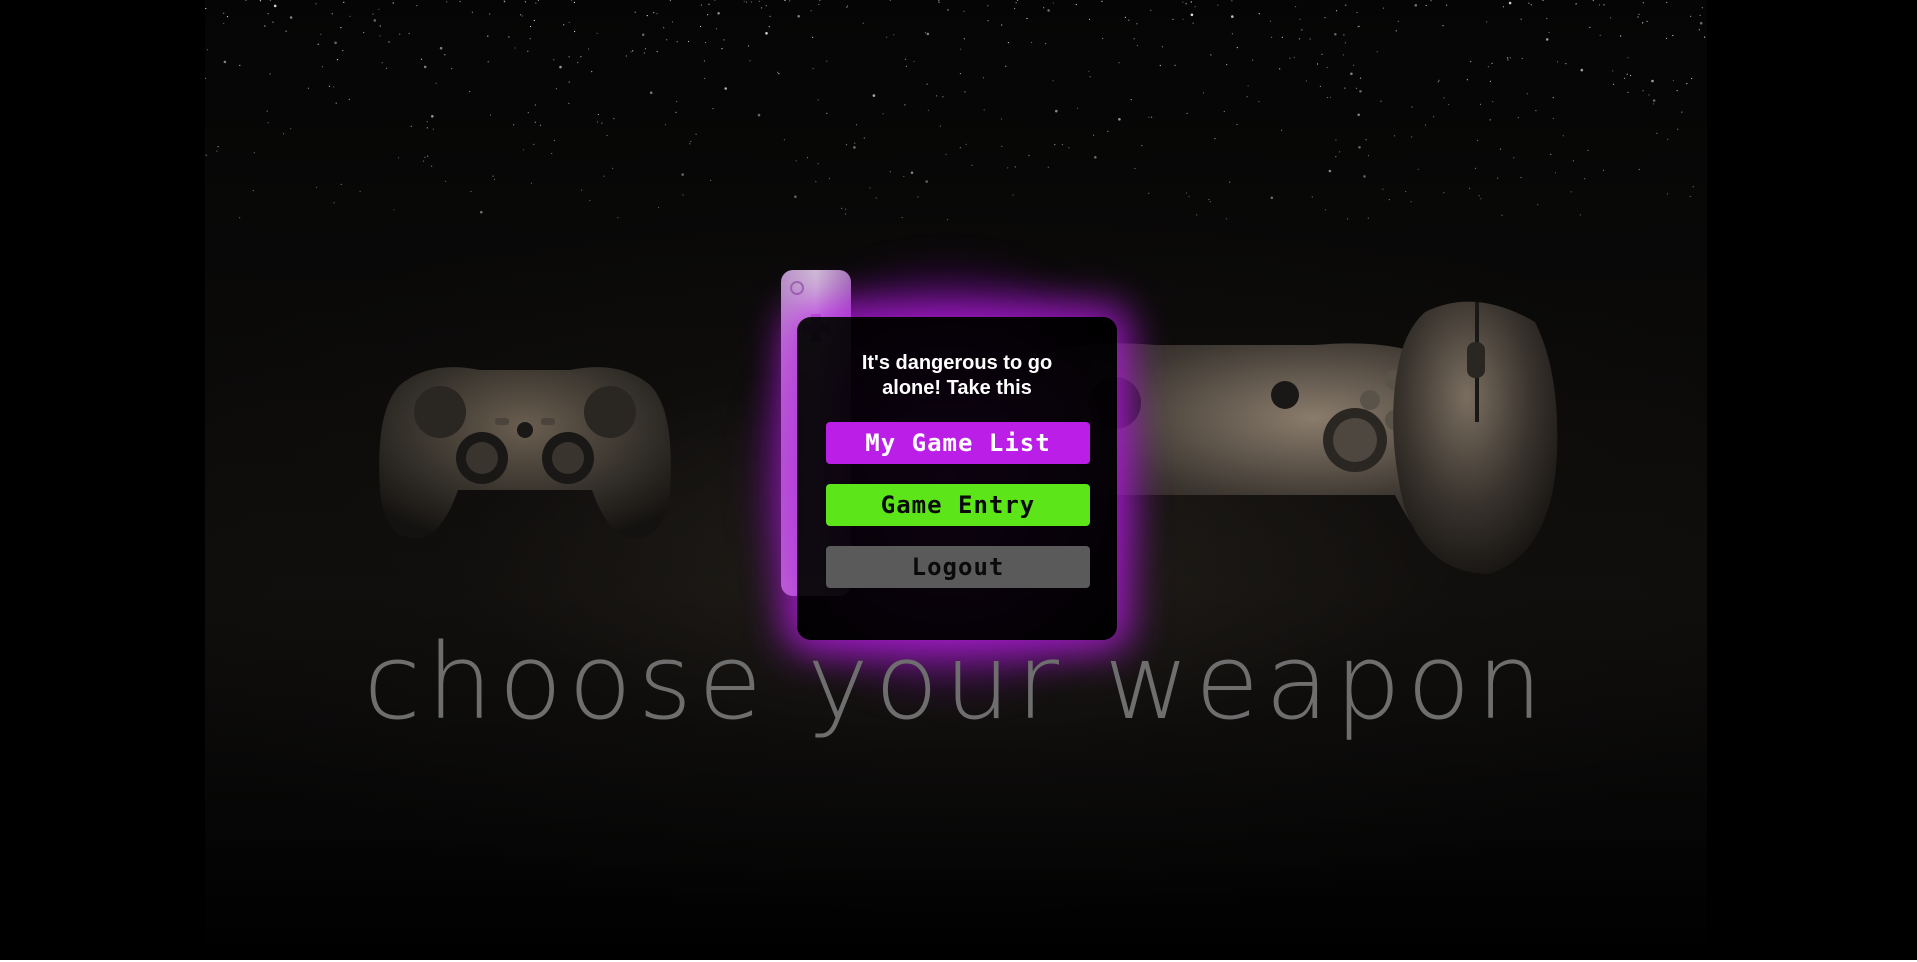  What do you see at coordinates (958, 567) in the screenshot?
I see `logout-button: Logout` at bounding box center [958, 567].